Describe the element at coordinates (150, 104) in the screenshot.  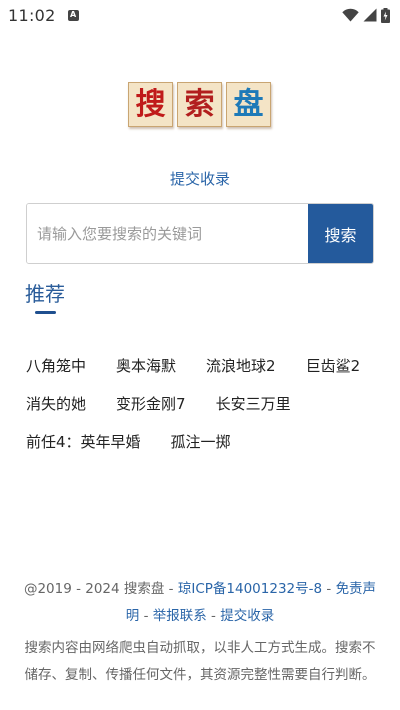
I see `logo-char-sou: 搜` at that location.